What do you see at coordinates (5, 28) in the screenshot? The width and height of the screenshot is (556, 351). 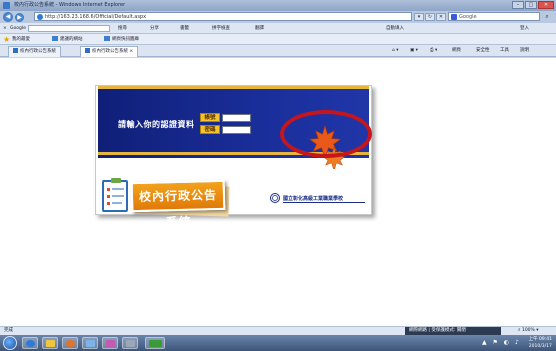 I see `toolbar-close-icon: ×` at bounding box center [5, 28].